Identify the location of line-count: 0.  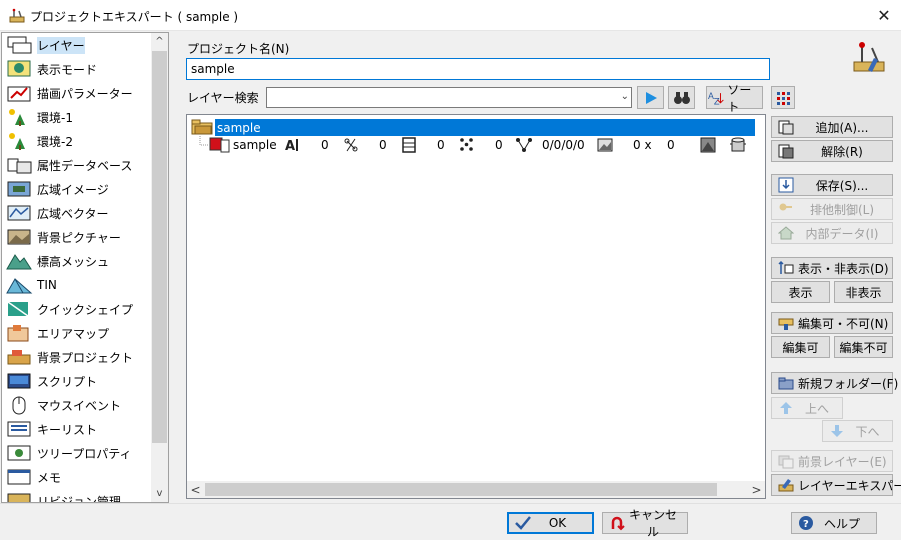
(383, 145).